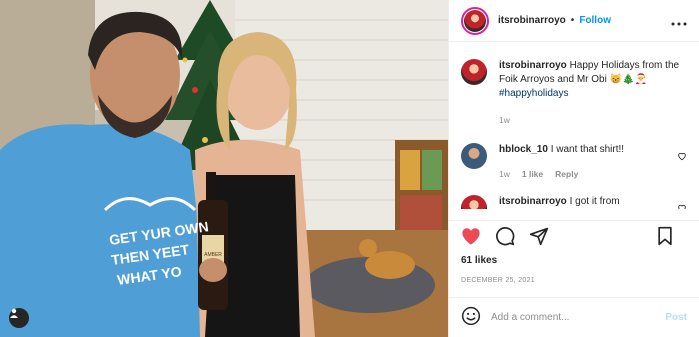 The image size is (699, 337). What do you see at coordinates (213, 255) in the screenshot?
I see `bottle-label: AMBER` at bounding box center [213, 255].